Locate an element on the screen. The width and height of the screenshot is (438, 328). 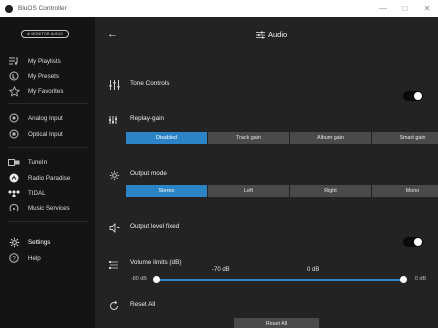
sidebar-item-tidal: TIDAL is located at coordinates (47, 193).